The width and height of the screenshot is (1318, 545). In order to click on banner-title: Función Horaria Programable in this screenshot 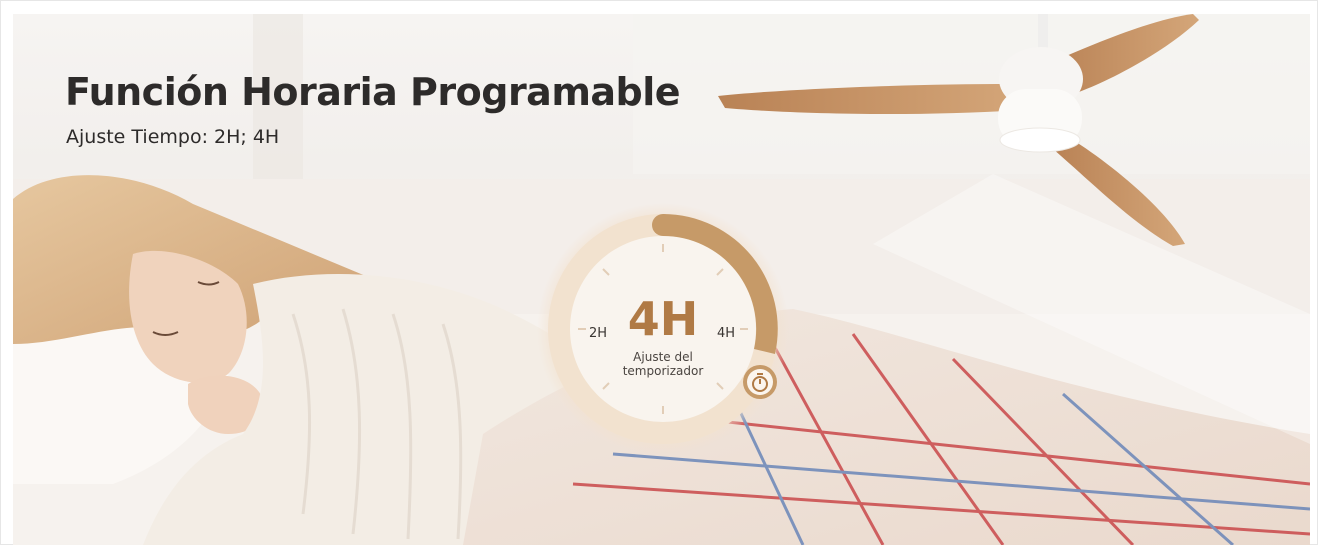, I will do `click(373, 92)`.